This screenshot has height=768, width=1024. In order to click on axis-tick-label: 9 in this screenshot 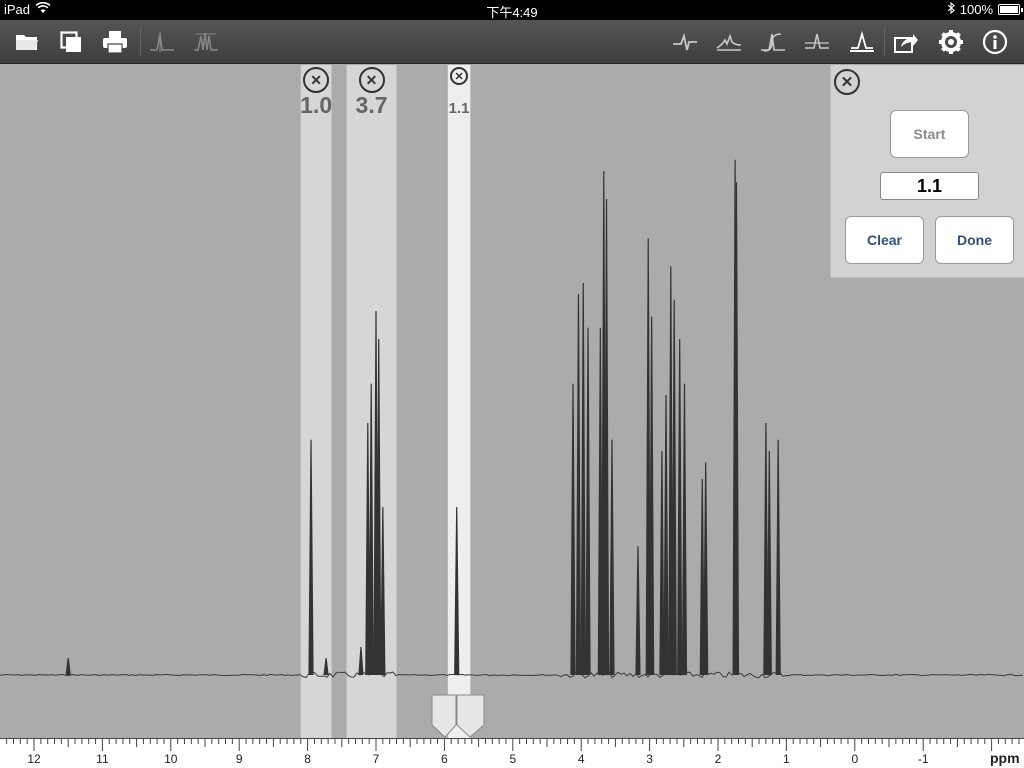, I will do `click(239, 759)`.